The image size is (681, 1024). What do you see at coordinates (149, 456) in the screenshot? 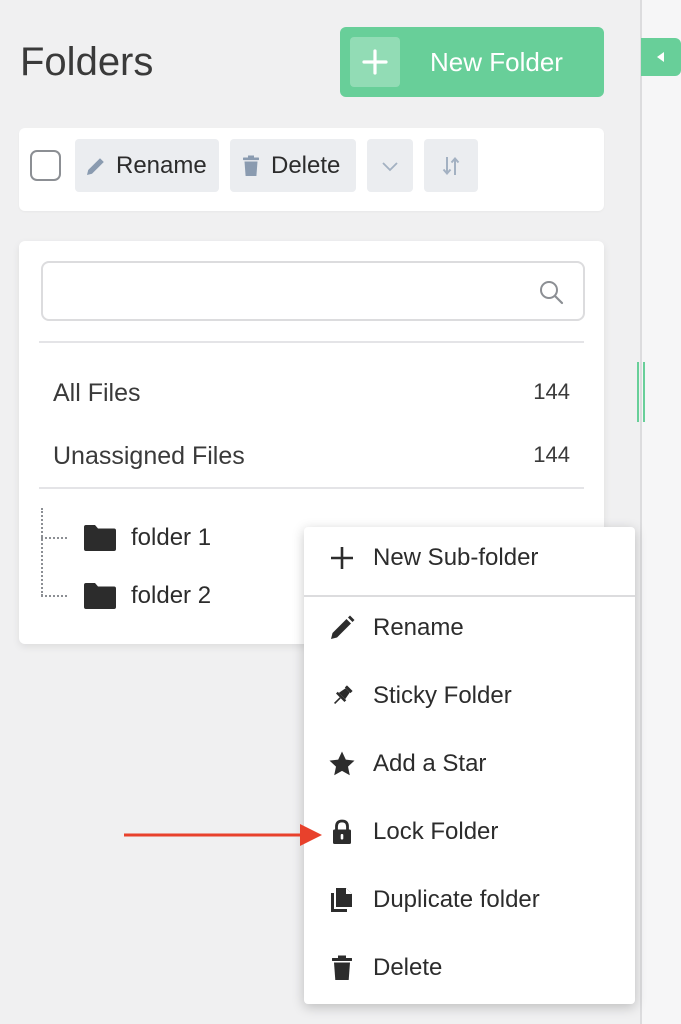
I see `filter-label: Unassigned Files` at bounding box center [149, 456].